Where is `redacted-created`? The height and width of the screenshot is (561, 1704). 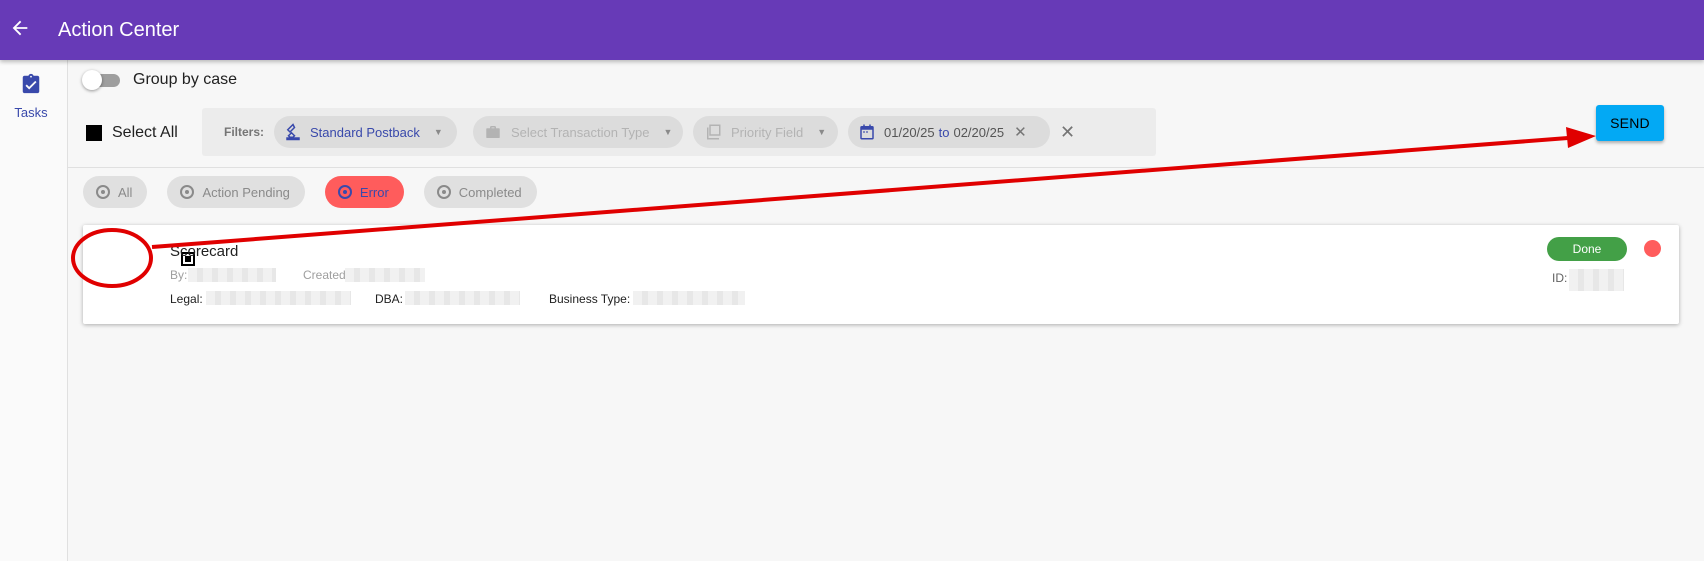 redacted-created is located at coordinates (385, 275).